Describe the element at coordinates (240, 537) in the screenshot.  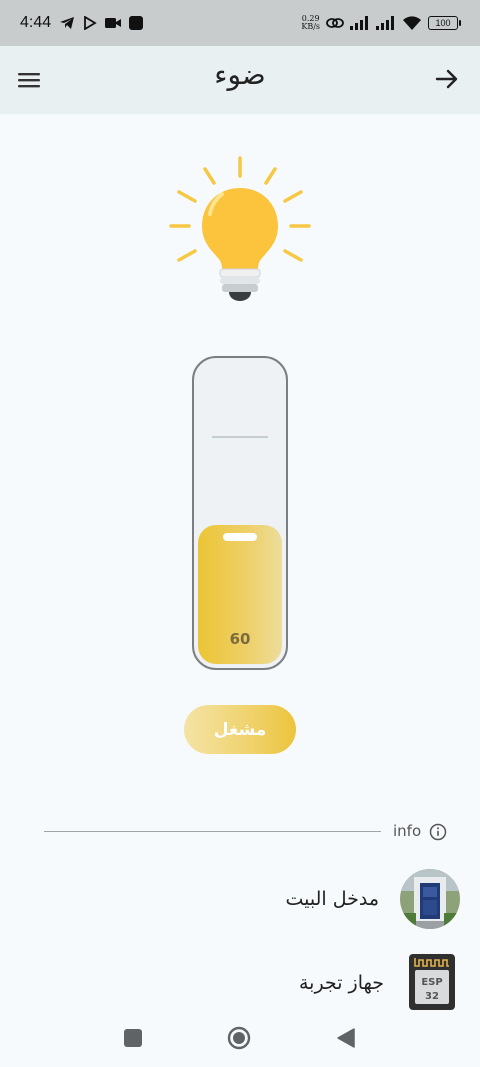
I see `slider-handle` at that location.